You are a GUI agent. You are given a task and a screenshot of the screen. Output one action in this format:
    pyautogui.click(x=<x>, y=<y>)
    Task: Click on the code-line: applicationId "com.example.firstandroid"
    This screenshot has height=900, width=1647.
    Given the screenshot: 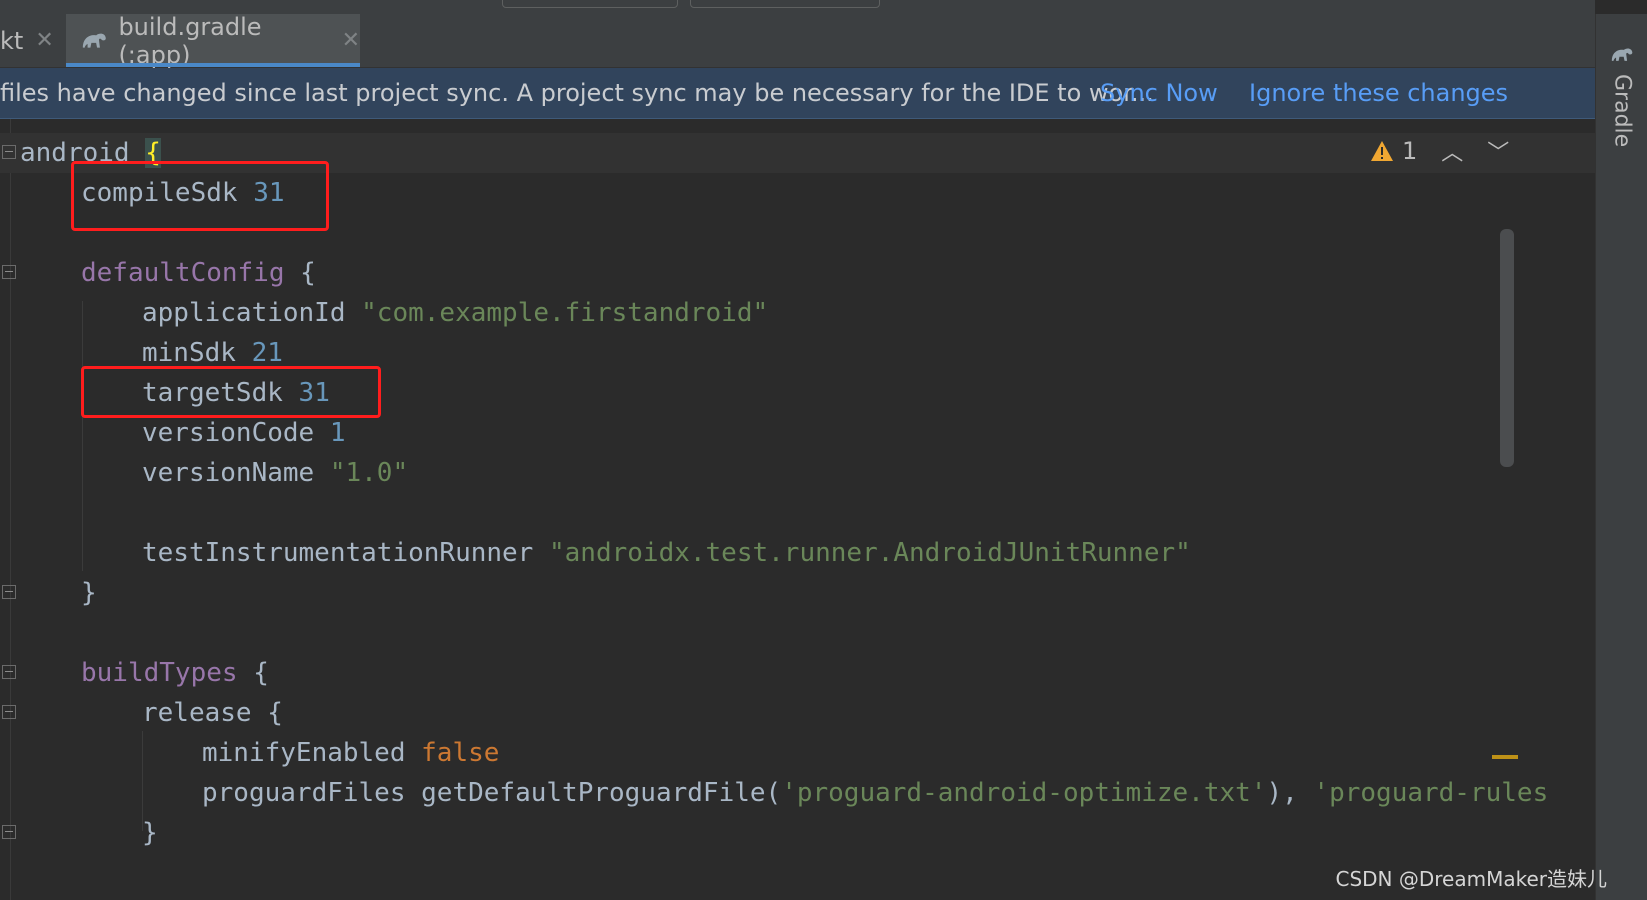 What is the action you would take?
    pyautogui.click(x=455, y=313)
    